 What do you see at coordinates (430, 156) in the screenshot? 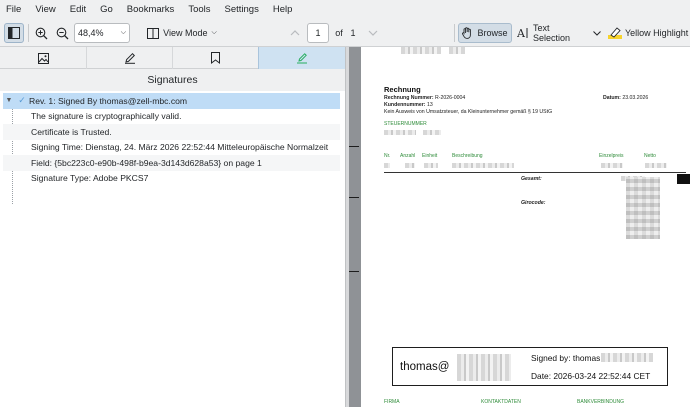
I see `column-einheit: Einheit` at bounding box center [430, 156].